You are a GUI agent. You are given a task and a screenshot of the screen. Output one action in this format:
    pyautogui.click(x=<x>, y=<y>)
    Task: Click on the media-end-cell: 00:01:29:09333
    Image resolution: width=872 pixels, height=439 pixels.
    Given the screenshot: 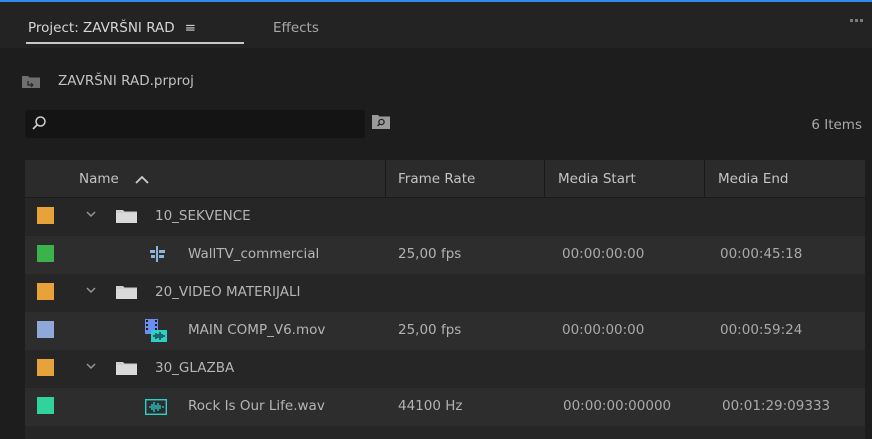 What is the action you would take?
    pyautogui.click(x=776, y=406)
    